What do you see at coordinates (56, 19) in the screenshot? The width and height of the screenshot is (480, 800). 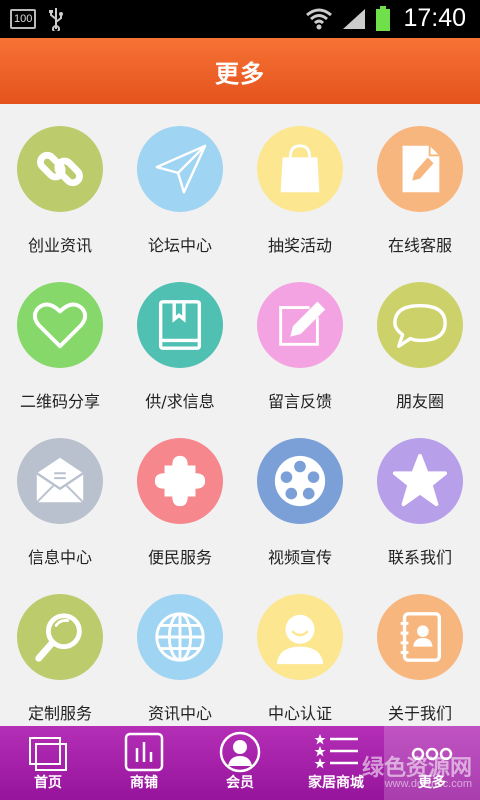 I see `usb-icon` at bounding box center [56, 19].